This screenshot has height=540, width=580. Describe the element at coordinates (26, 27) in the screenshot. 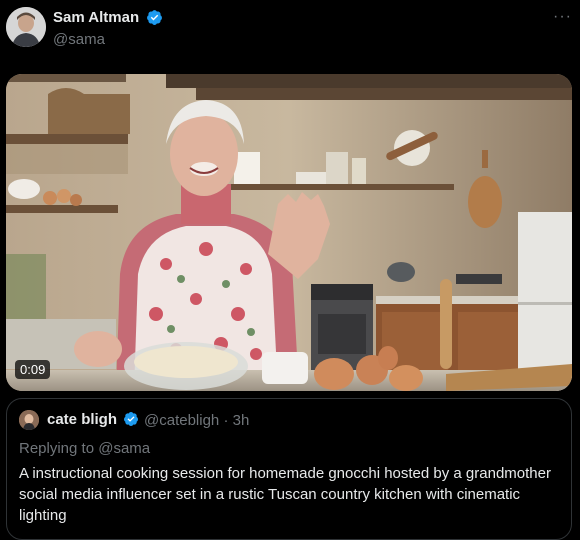

I see `author-avatar` at that location.